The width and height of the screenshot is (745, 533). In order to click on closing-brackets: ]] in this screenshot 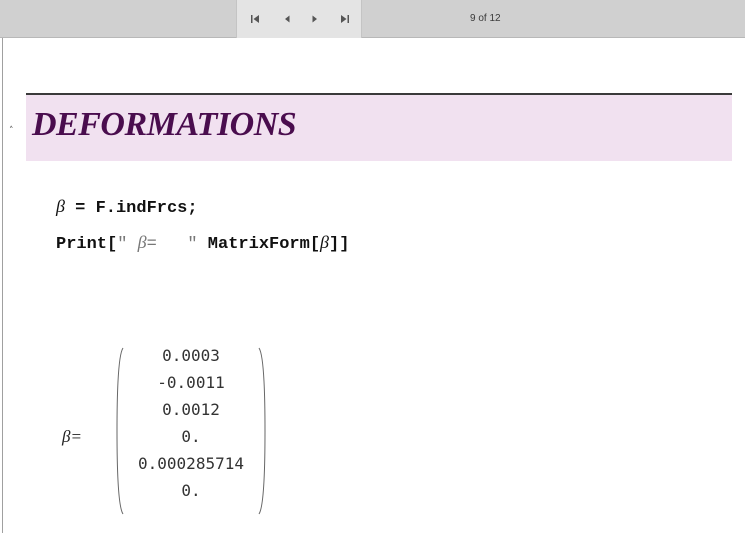, I will do `click(339, 244)`.